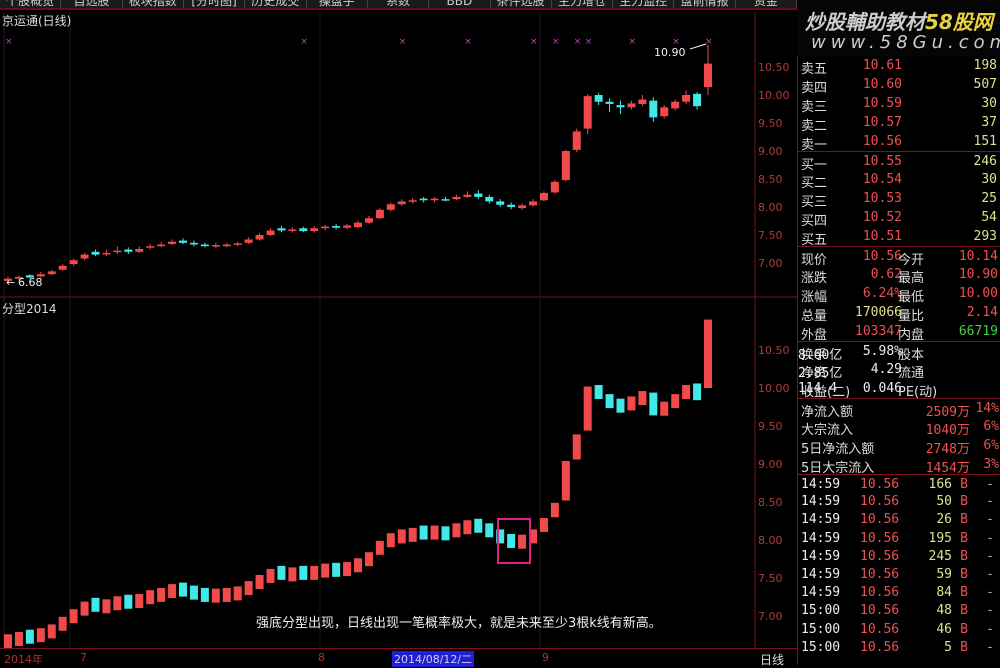 The width and height of the screenshot is (1000, 668). I want to click on bid-volume: 54, so click(989, 217).